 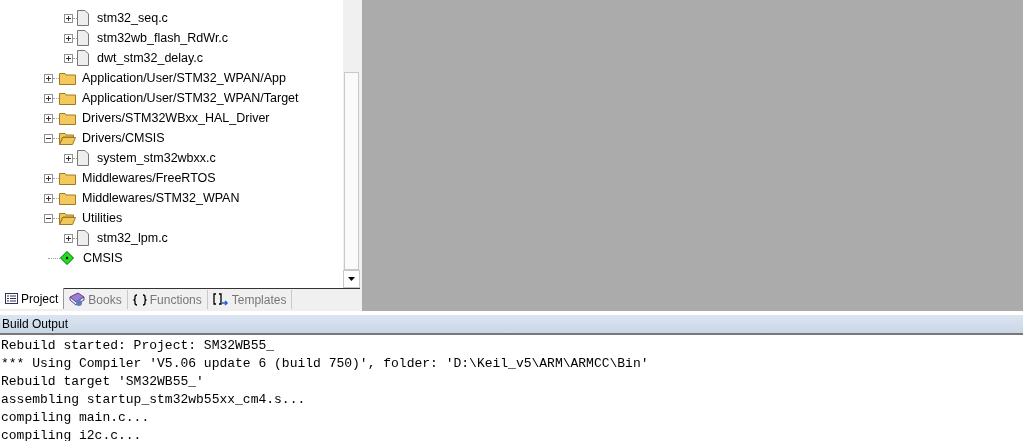 I want to click on template-icon, so click(x=220, y=299).